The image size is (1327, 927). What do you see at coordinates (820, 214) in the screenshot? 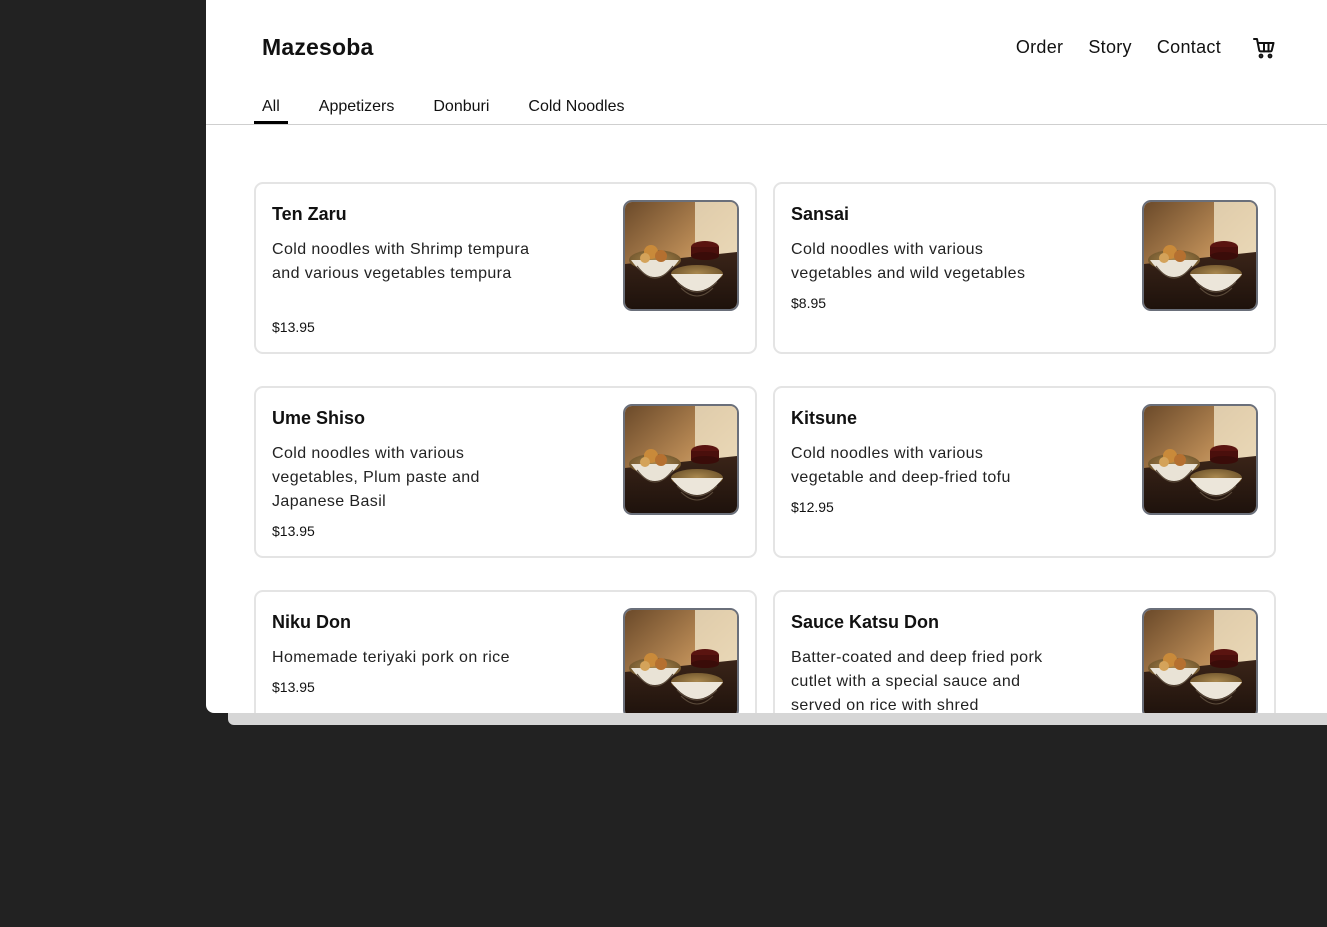
I see `item-name: Sansai` at bounding box center [820, 214].